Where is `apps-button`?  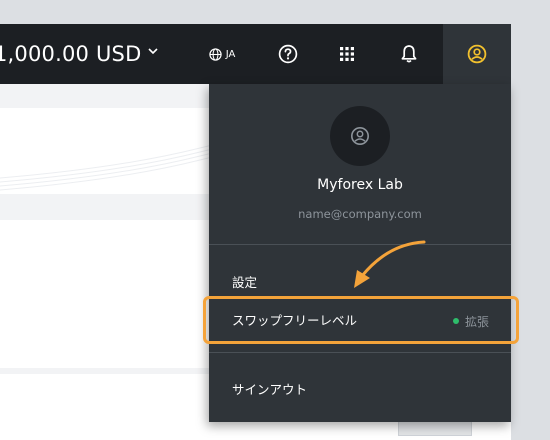
apps-button is located at coordinates (347, 54).